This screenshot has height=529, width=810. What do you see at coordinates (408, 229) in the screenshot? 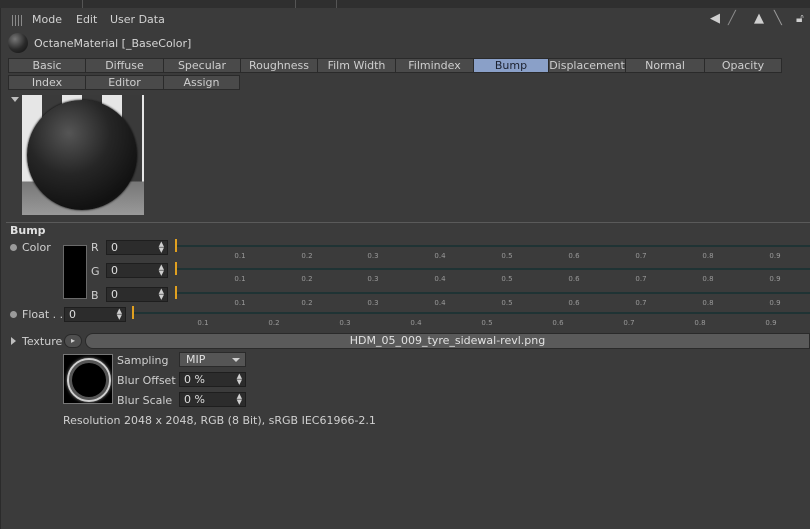
I see `section-title: Bump` at bounding box center [408, 229].